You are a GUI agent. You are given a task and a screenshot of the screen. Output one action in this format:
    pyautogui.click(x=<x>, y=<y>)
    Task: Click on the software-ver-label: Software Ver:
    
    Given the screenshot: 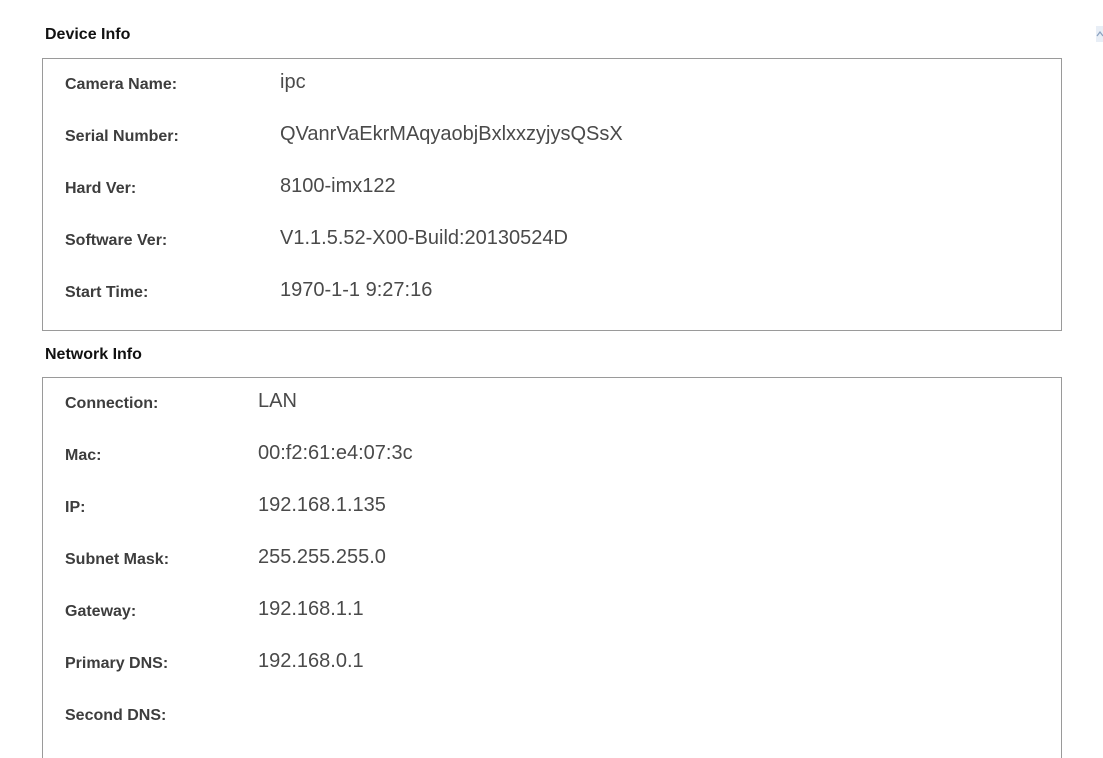 What is the action you would take?
    pyautogui.click(x=116, y=240)
    